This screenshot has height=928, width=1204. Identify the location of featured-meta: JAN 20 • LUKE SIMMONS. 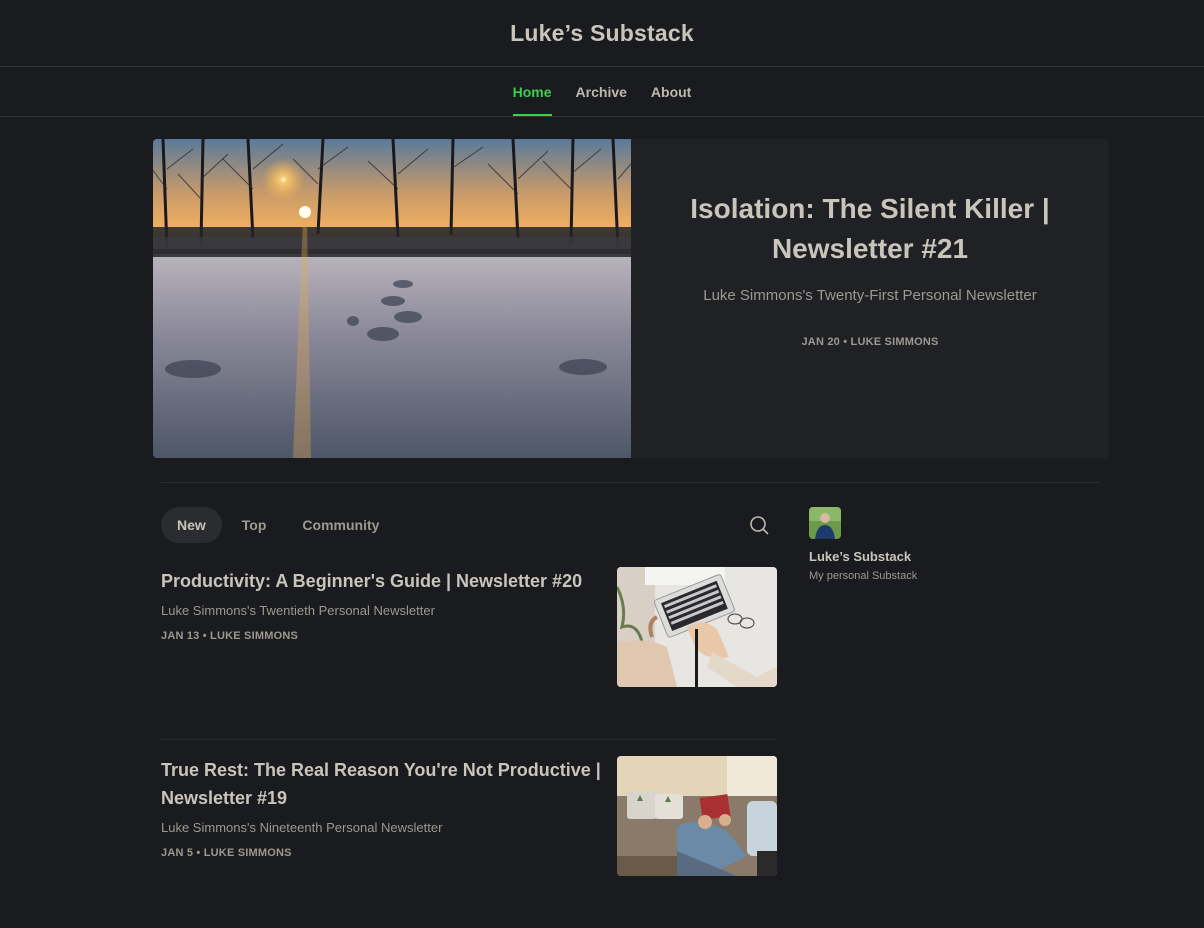
(870, 342).